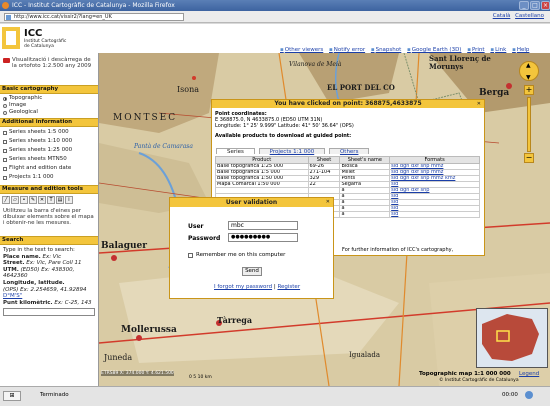 The image size is (550, 406). Describe the element at coordinates (14, 263) in the screenshot. I see `street-label: Street.` at that location.